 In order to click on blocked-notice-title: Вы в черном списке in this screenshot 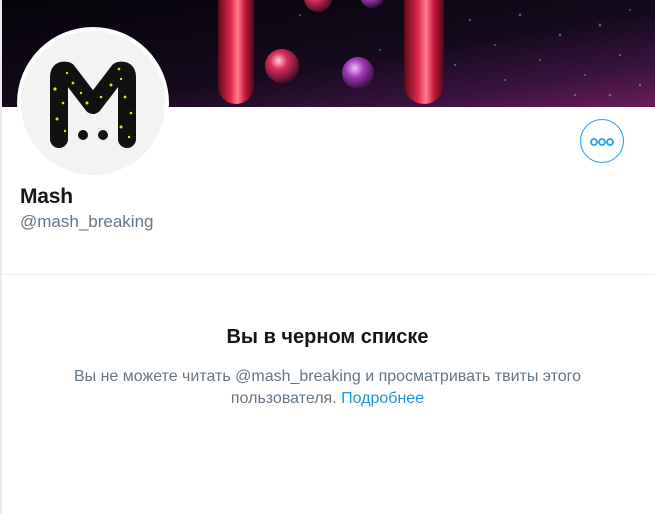, I will do `click(327, 337)`.